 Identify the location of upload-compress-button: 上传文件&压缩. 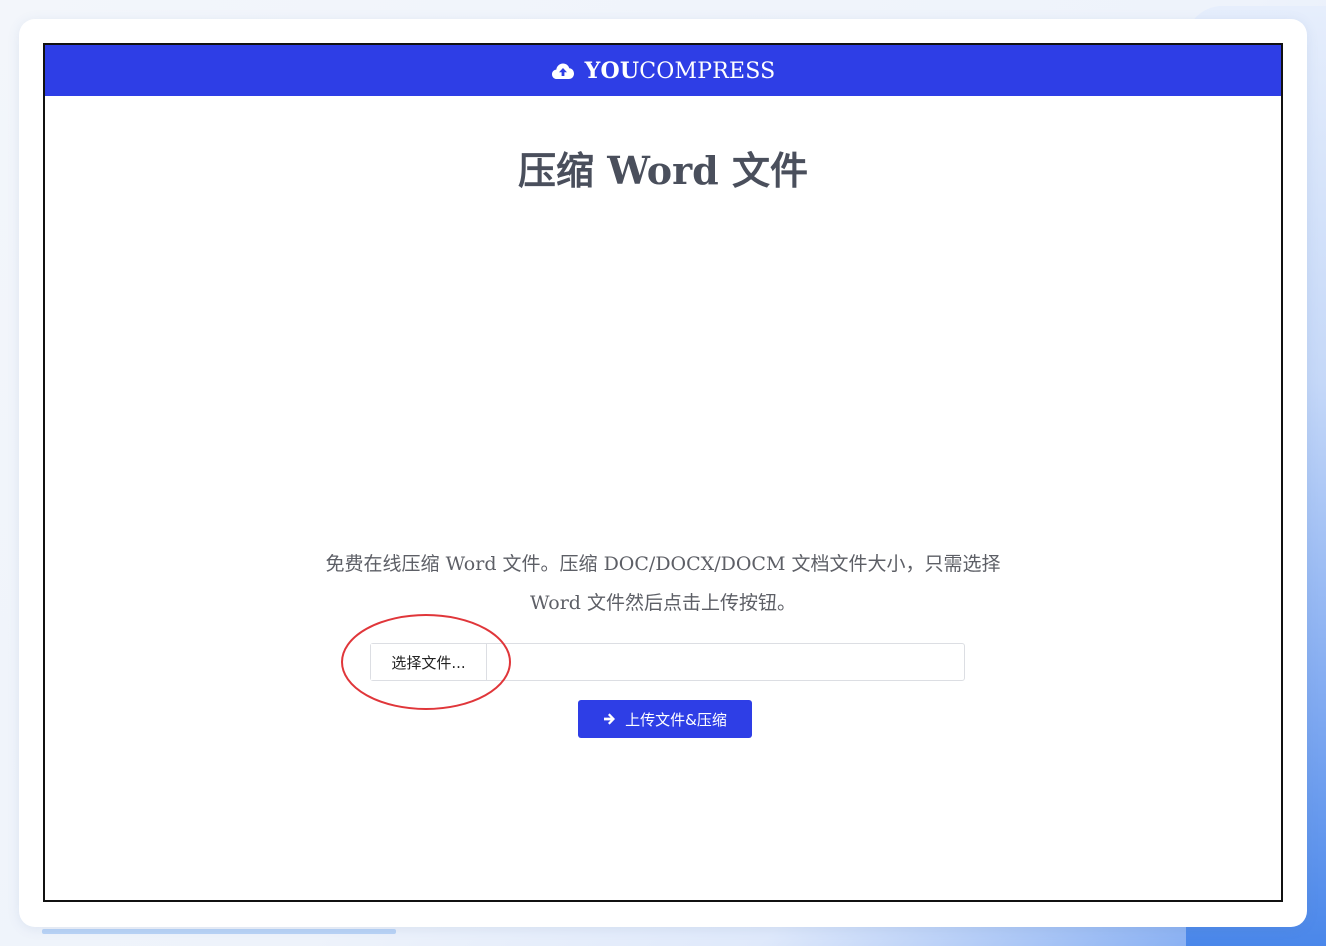
(665, 719).